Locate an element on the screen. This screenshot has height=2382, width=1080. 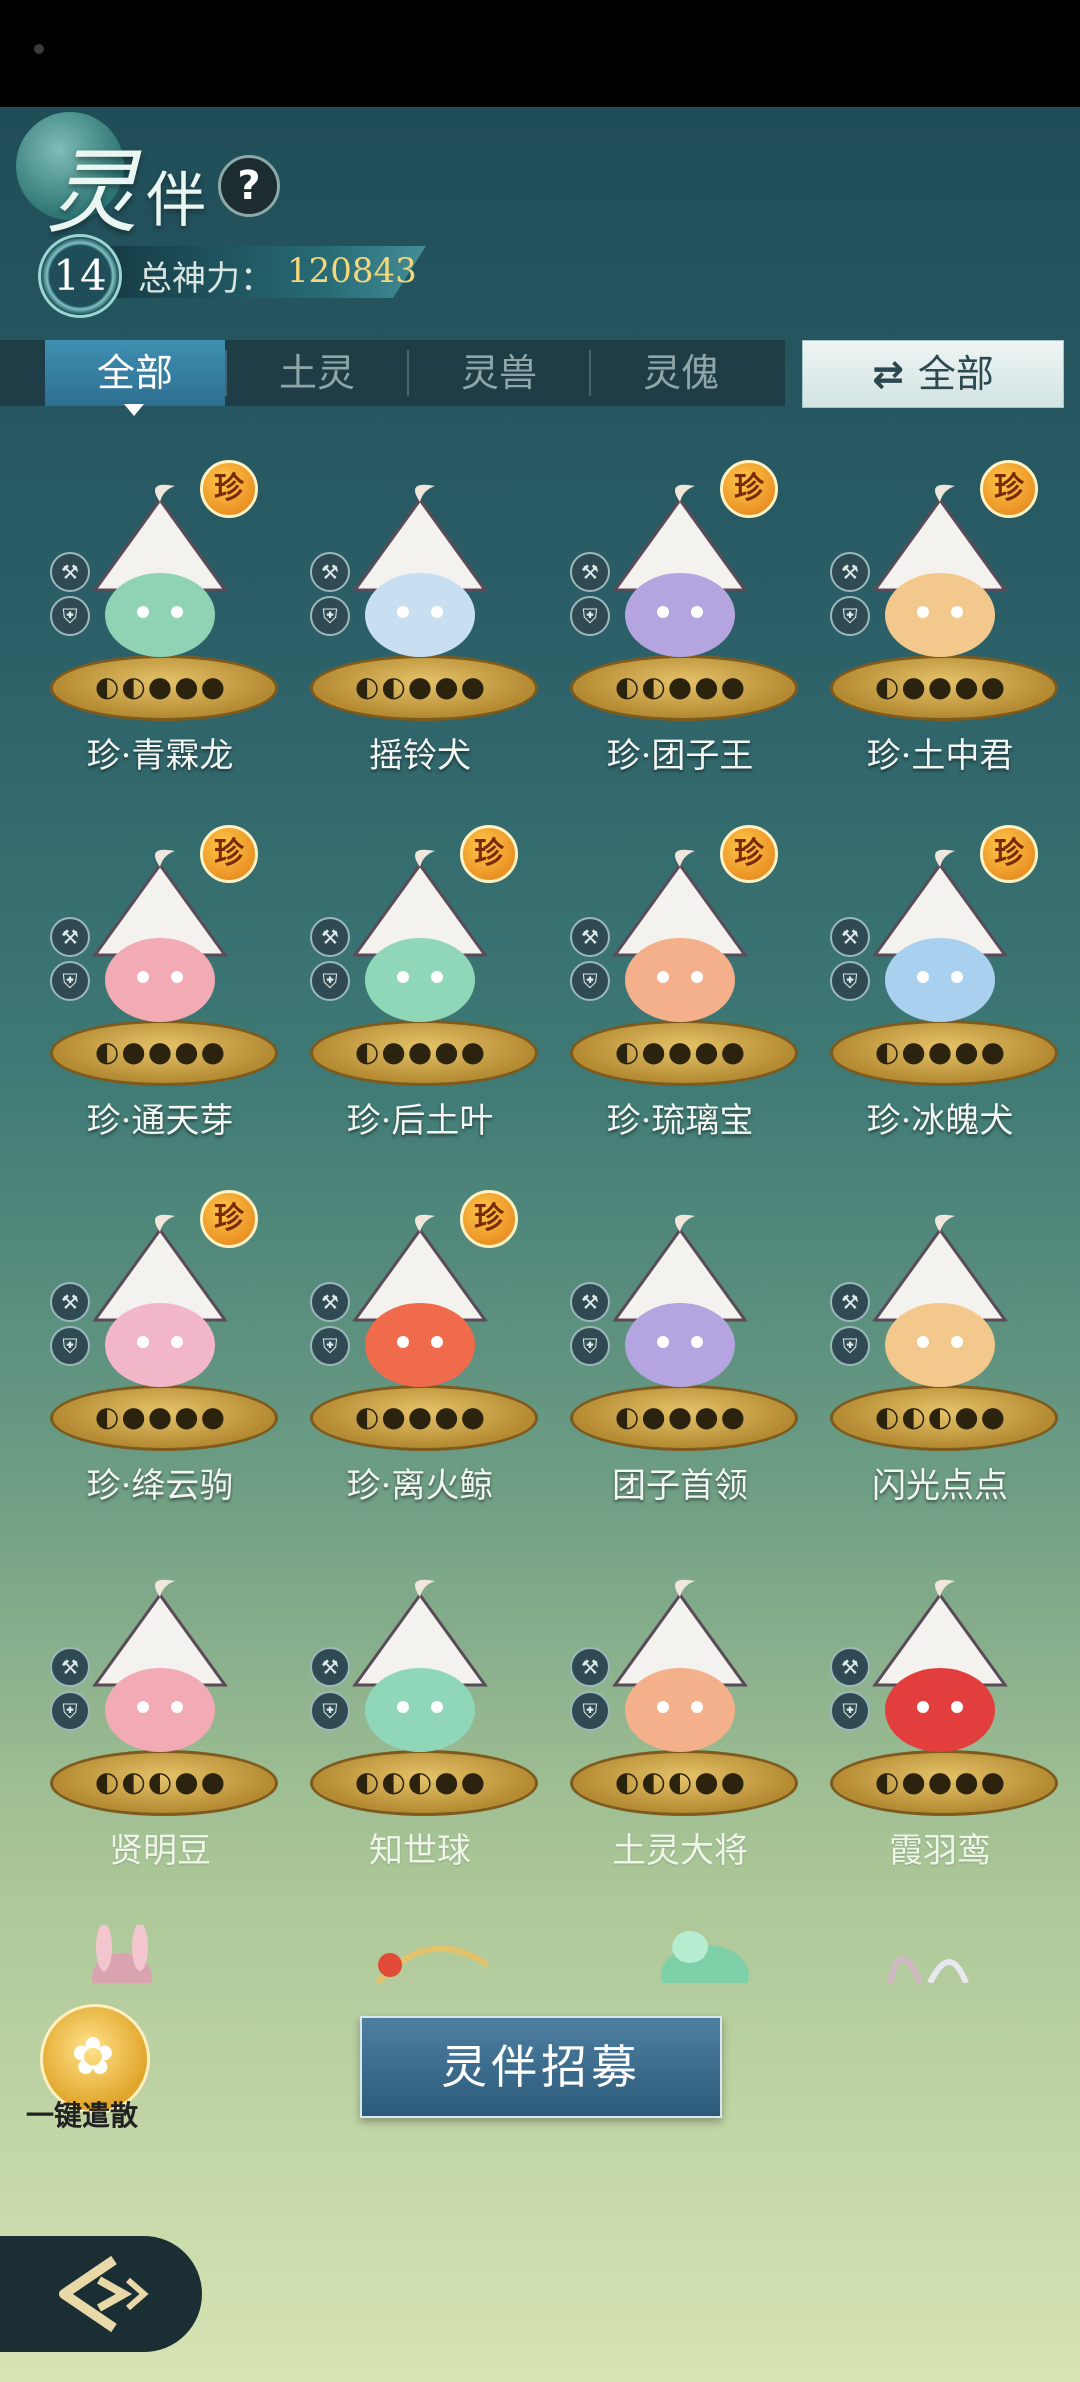
companion-name: 摇铃犬 is located at coordinates (420, 756).